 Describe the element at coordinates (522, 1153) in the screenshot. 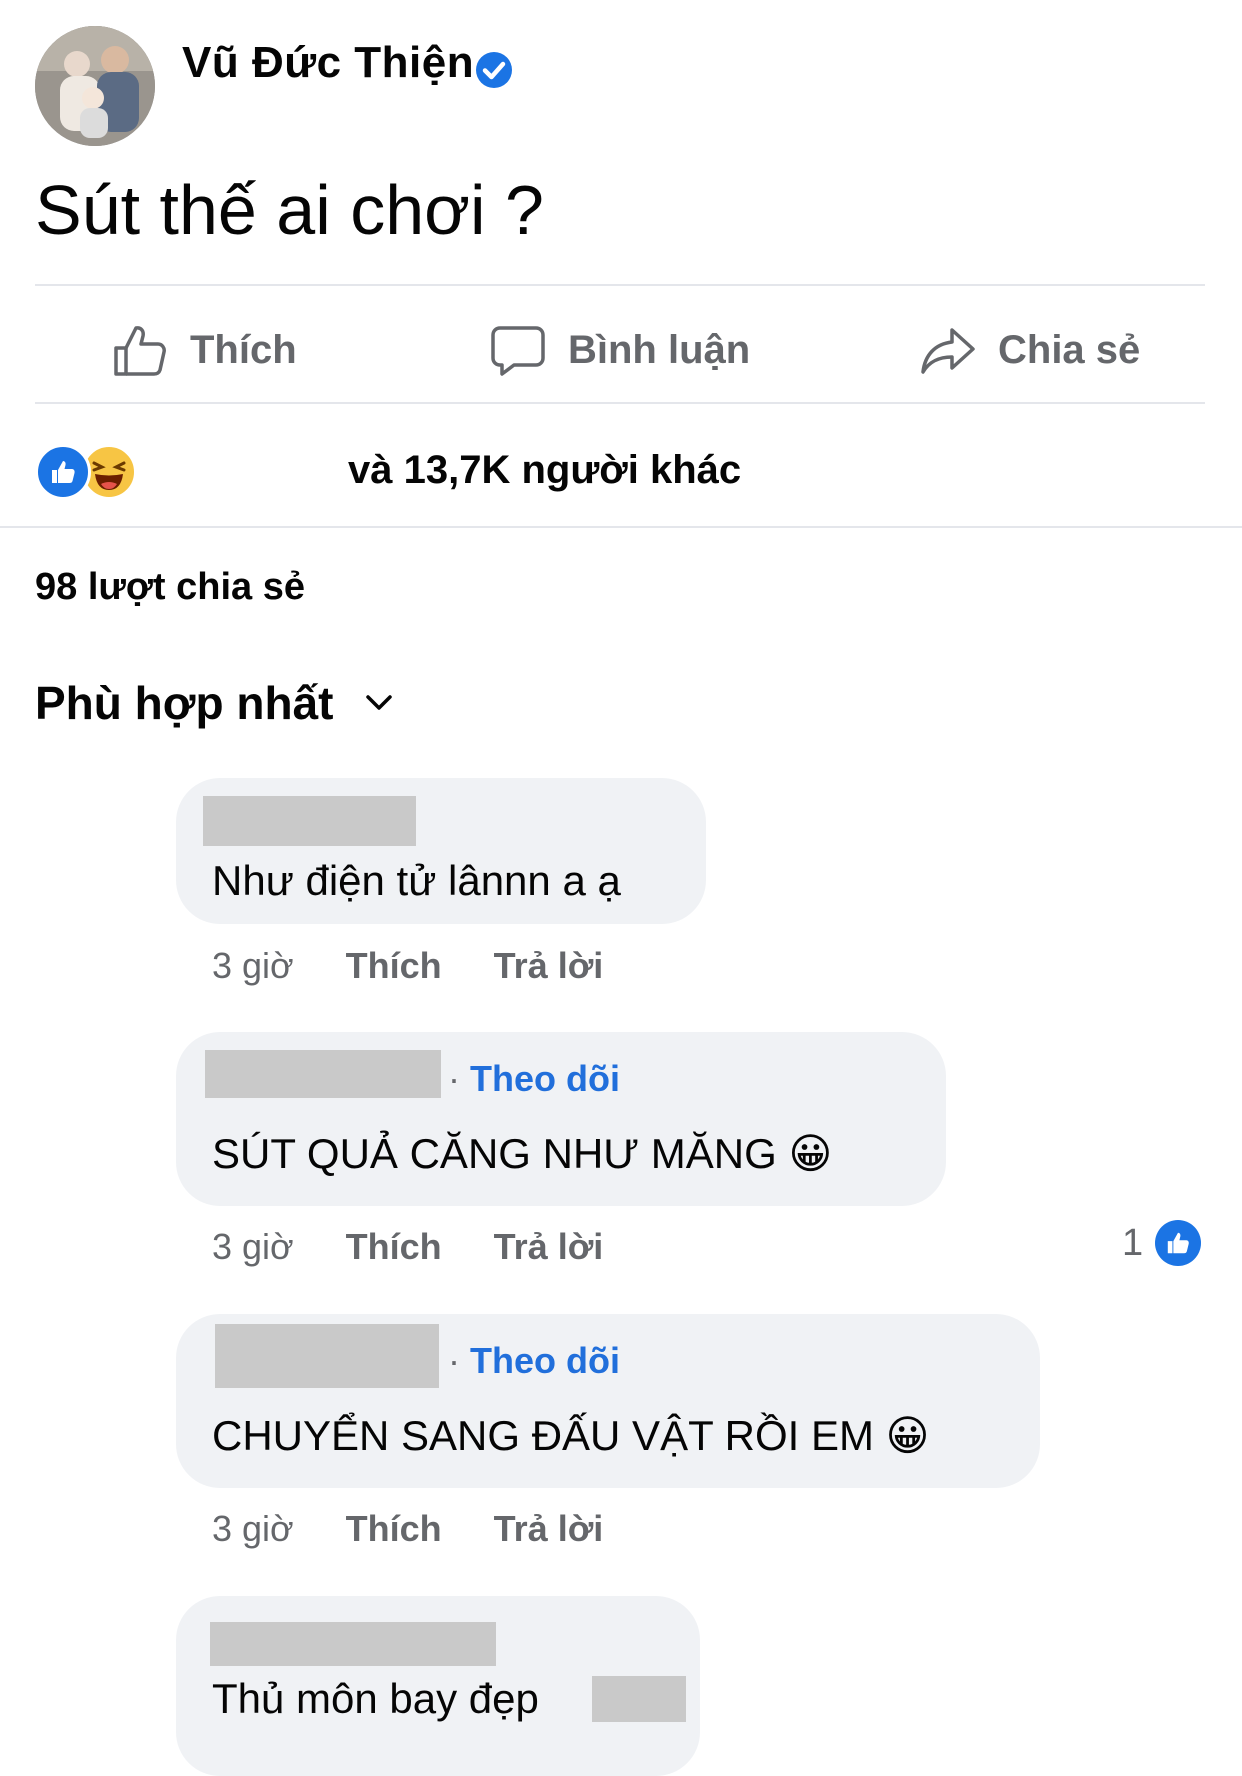

I see `comment-text: SÚT QUẢ CĂNG NHƯ MĂNG 😀` at that location.